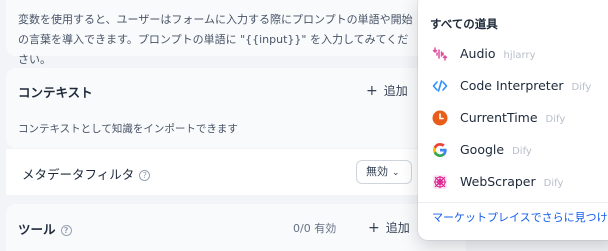 This screenshot has width=608, height=251. What do you see at coordinates (555, 119) in the screenshot?
I see `tool-author-currenttime: Dify` at bounding box center [555, 119].